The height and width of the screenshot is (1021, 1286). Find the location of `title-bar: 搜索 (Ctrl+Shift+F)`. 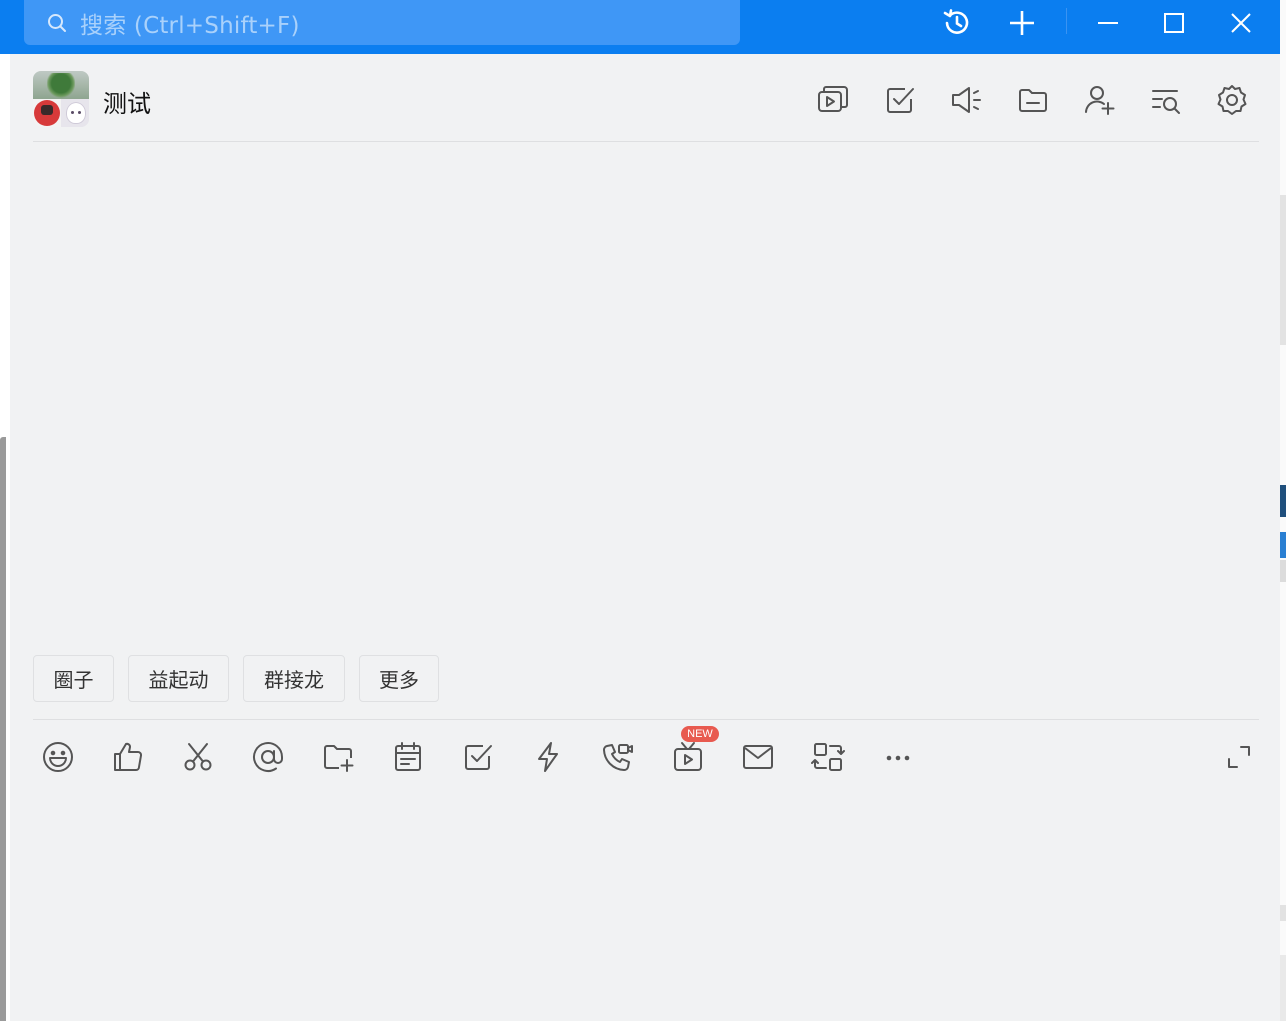

title-bar: 搜索 (Ctrl+Shift+F) is located at coordinates (640, 27).